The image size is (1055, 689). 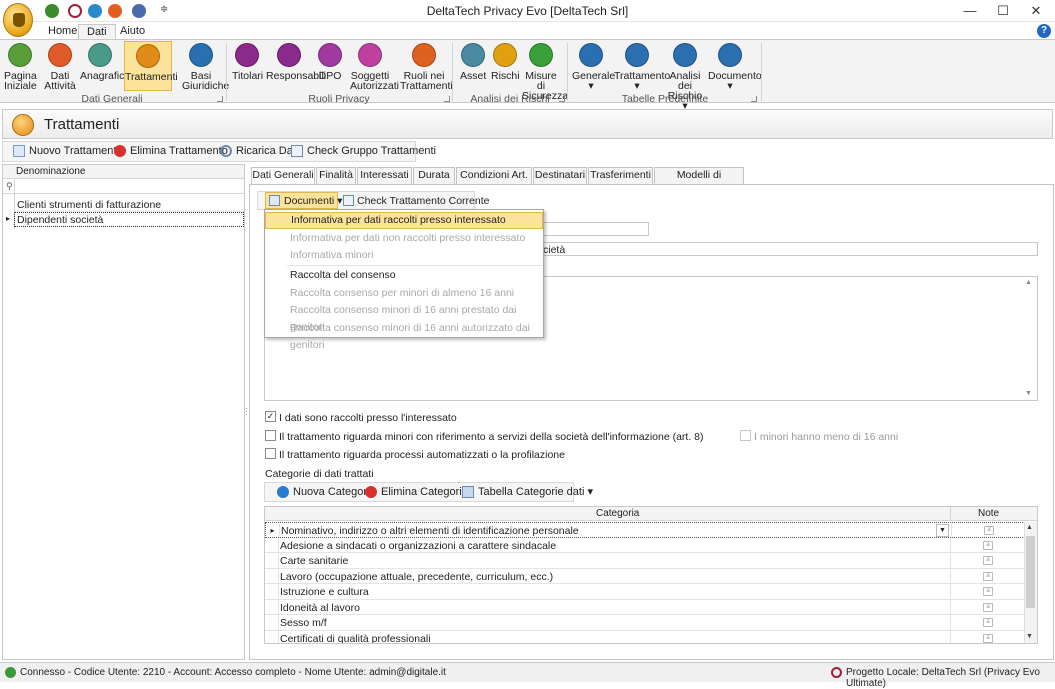 I want to click on name-field, so click(x=789, y=249).